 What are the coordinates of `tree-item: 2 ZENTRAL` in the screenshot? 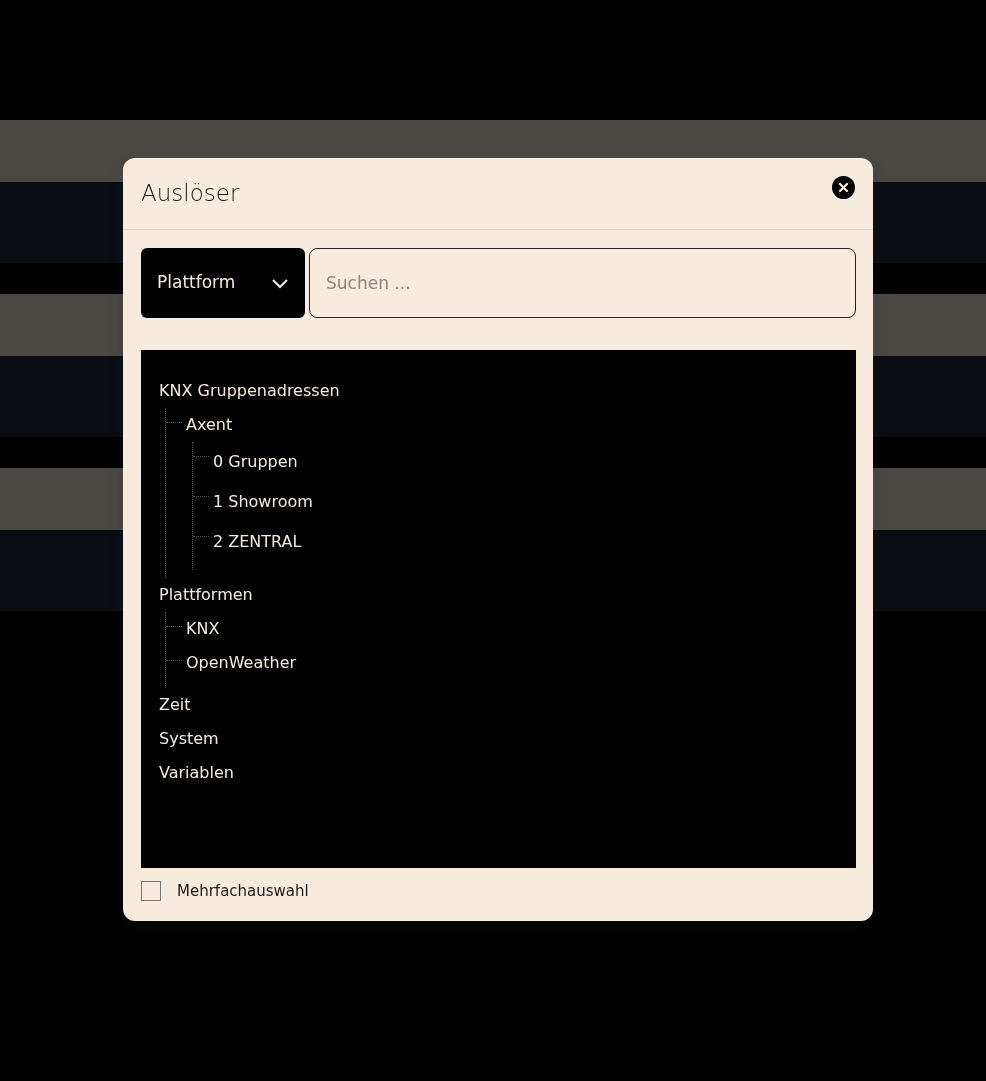 It's located at (257, 542).